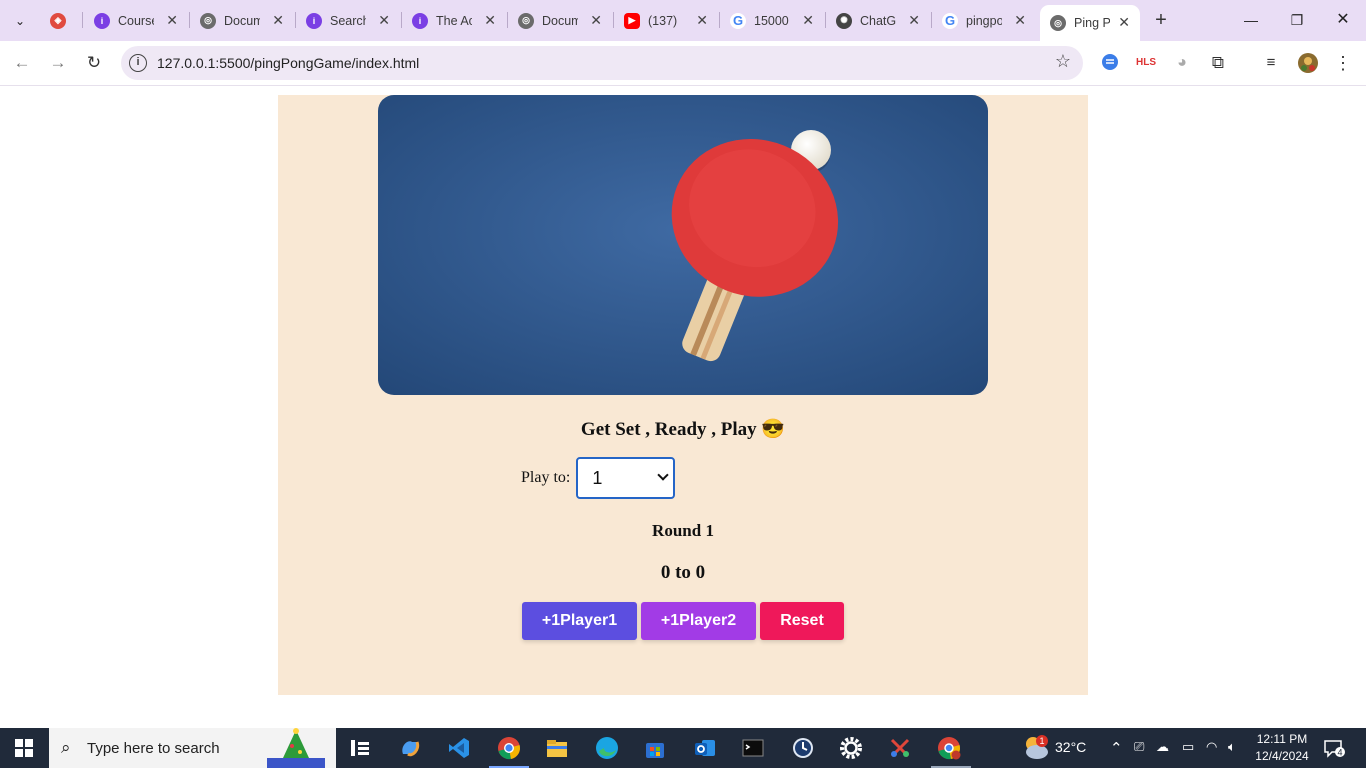  Describe the element at coordinates (1188, 747) in the screenshot. I see `battery-icon: ▭` at that location.